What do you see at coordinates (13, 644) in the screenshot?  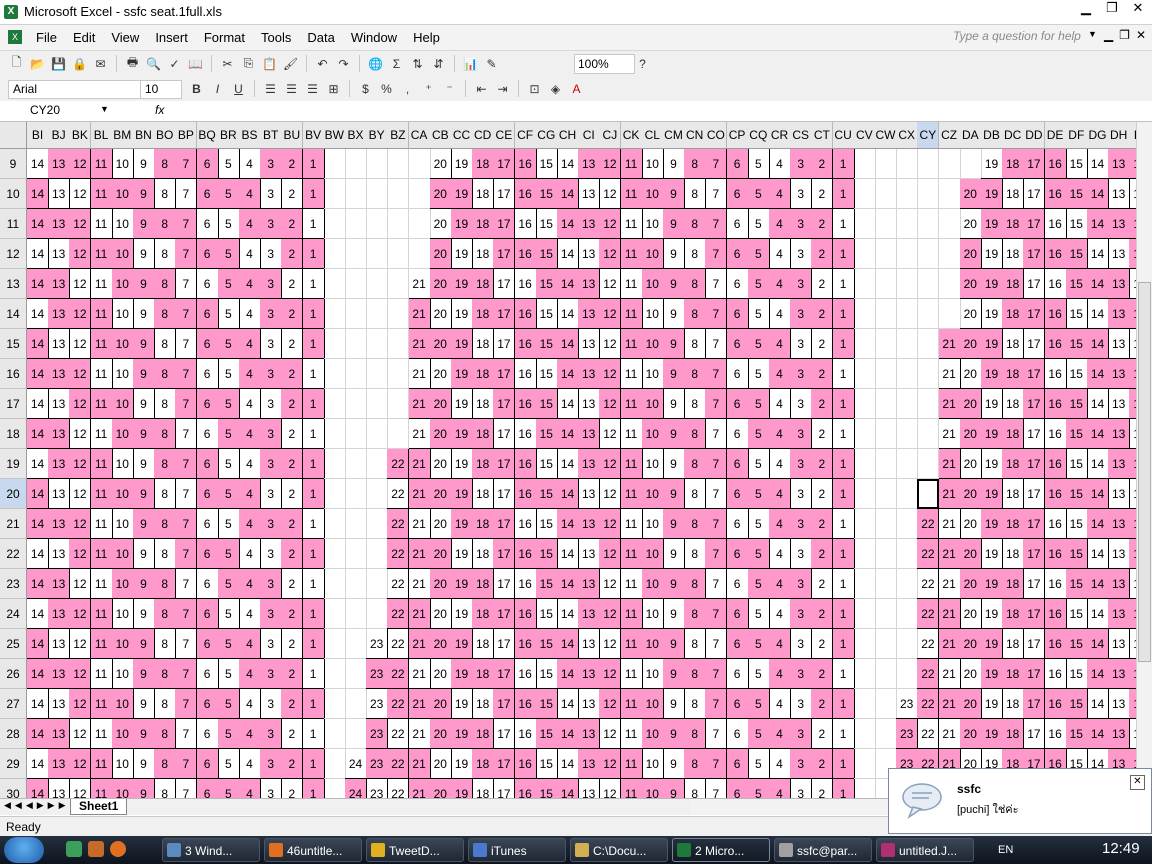 I see `row-header: 25` at bounding box center [13, 644].